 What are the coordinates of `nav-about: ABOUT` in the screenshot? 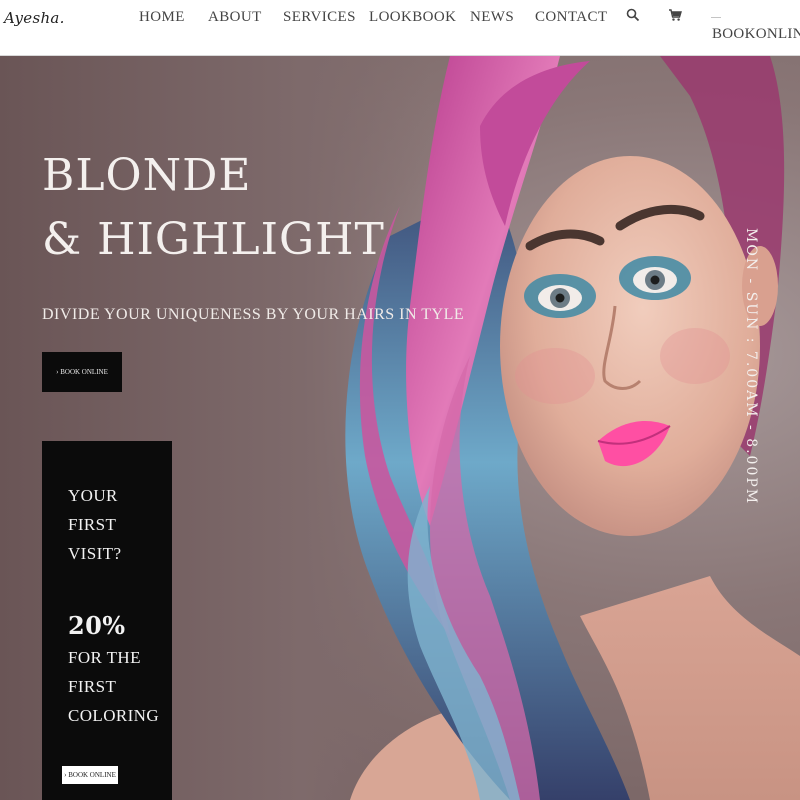 It's located at (235, 17).